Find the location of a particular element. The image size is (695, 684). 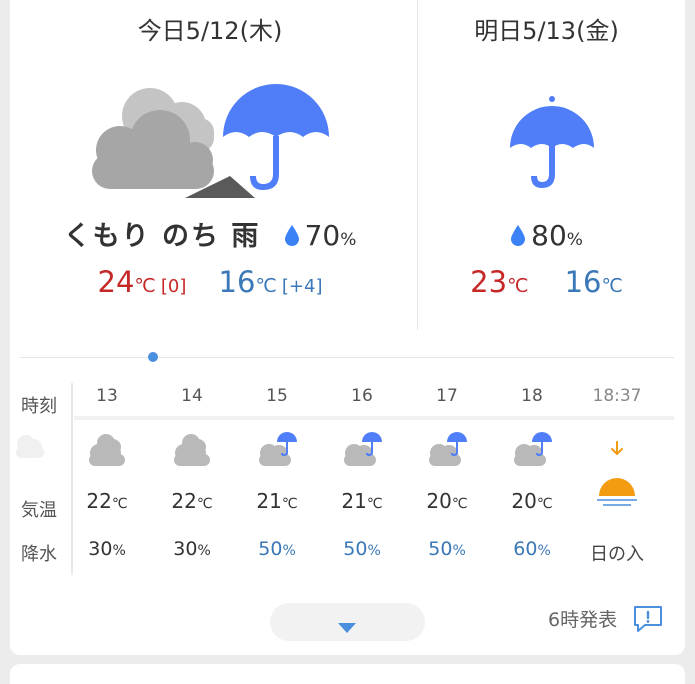

hour-time: 18 is located at coordinates (532, 396).